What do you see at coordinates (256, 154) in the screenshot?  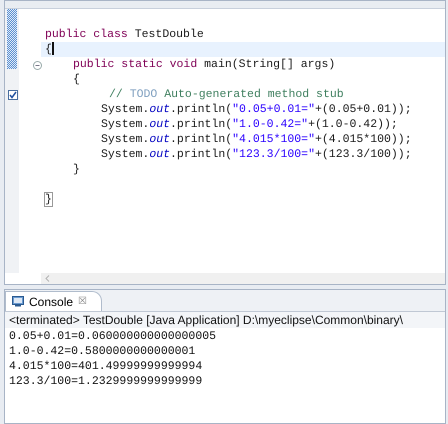 I see `code-line: System.out.println("123.3/100="+(123.3/100));` at bounding box center [256, 154].